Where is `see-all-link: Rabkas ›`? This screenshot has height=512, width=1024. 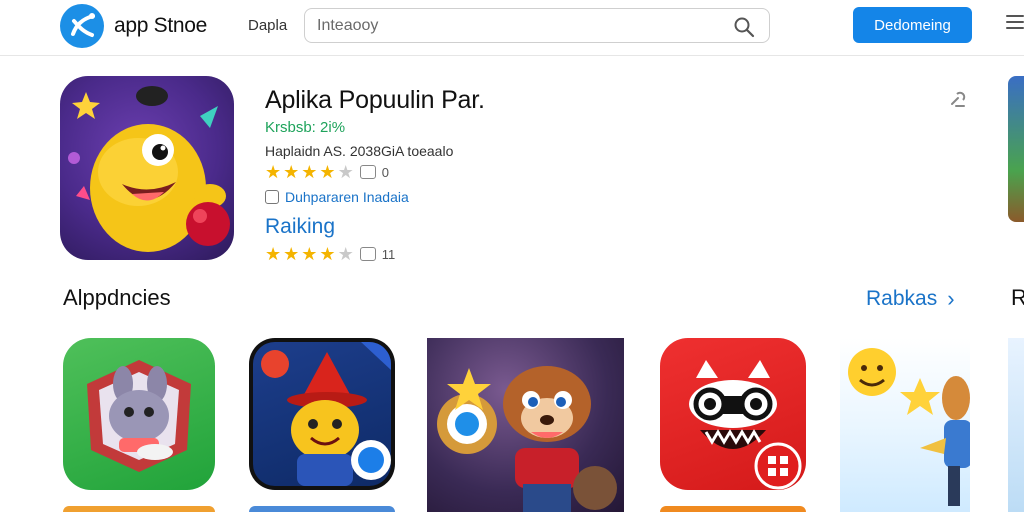
see-all-link: Rabkas › is located at coordinates (910, 299).